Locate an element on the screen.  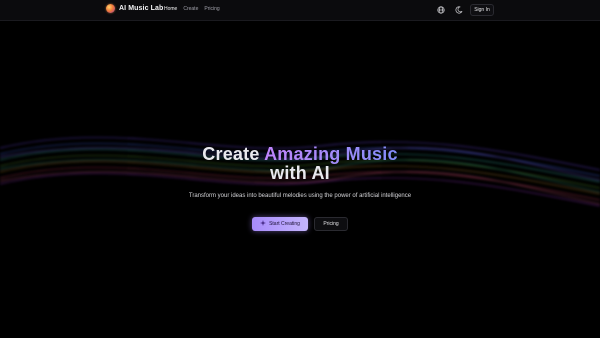
brand-logo: AI Music Lab is located at coordinates (134, 8).